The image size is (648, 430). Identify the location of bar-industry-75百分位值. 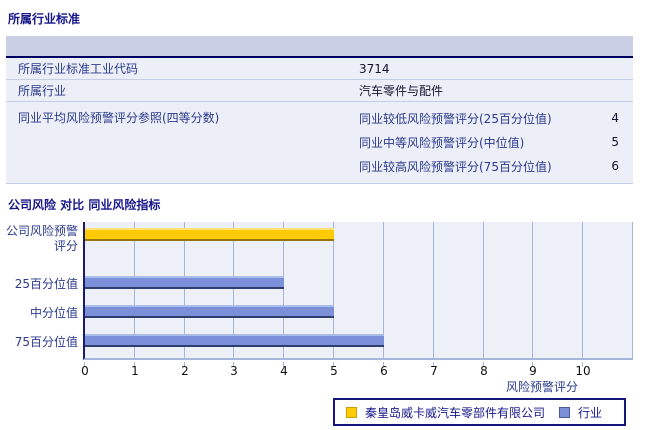
(234, 340).